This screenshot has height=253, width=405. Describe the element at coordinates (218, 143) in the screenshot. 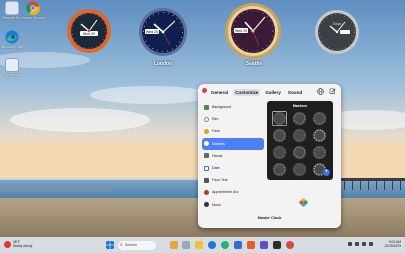

I see `sidebar-item-label: Markers` at that location.